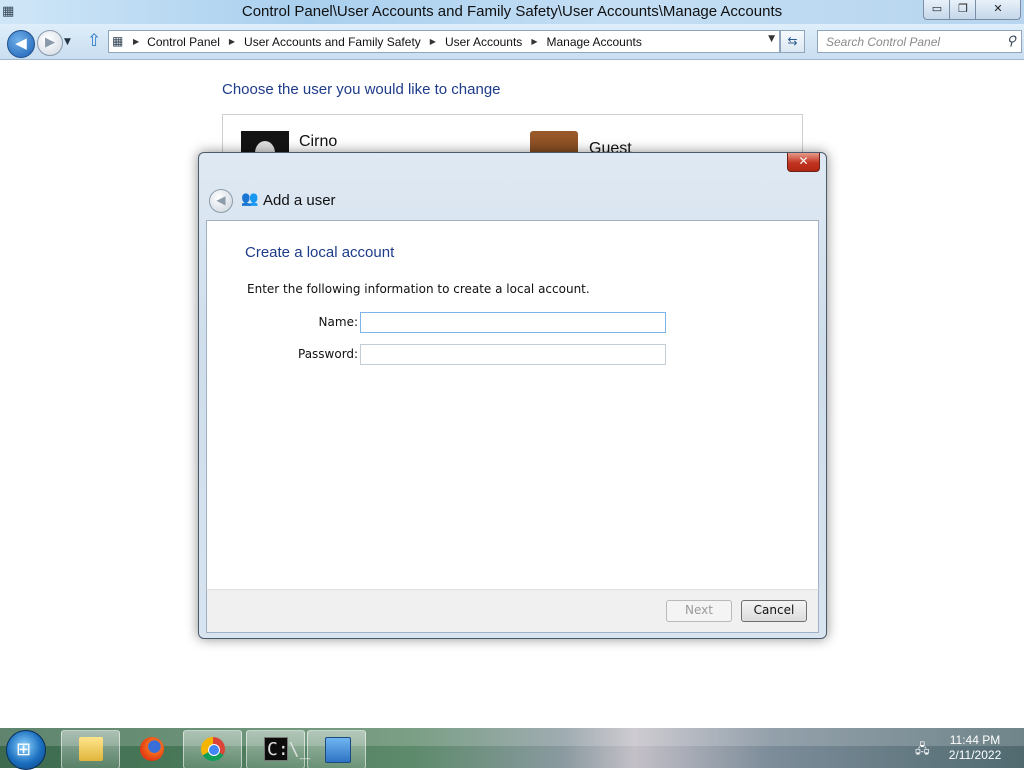  I want to click on breadcrumb-user-accounts-family-safety: User Accounts and Family Safety, so click(332, 42).